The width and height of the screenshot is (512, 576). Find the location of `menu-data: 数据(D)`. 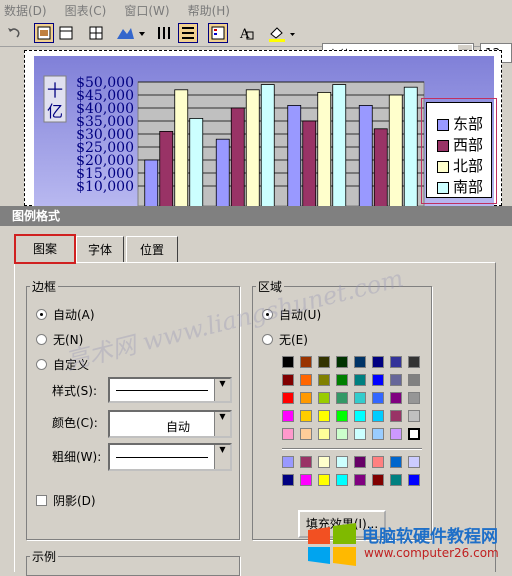

menu-data: 数据(D) is located at coordinates (25, 10).